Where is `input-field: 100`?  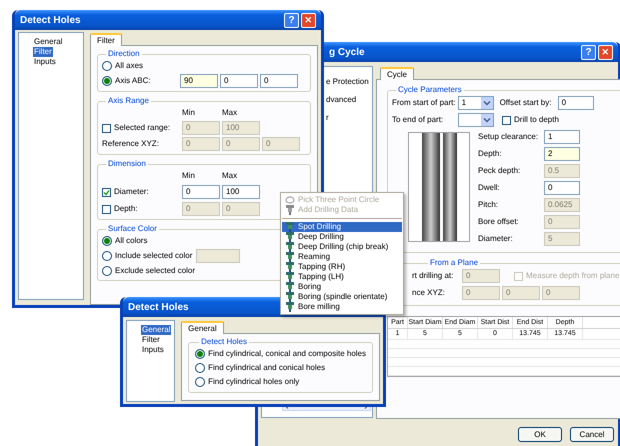
input-field: 100 is located at coordinates (241, 192).